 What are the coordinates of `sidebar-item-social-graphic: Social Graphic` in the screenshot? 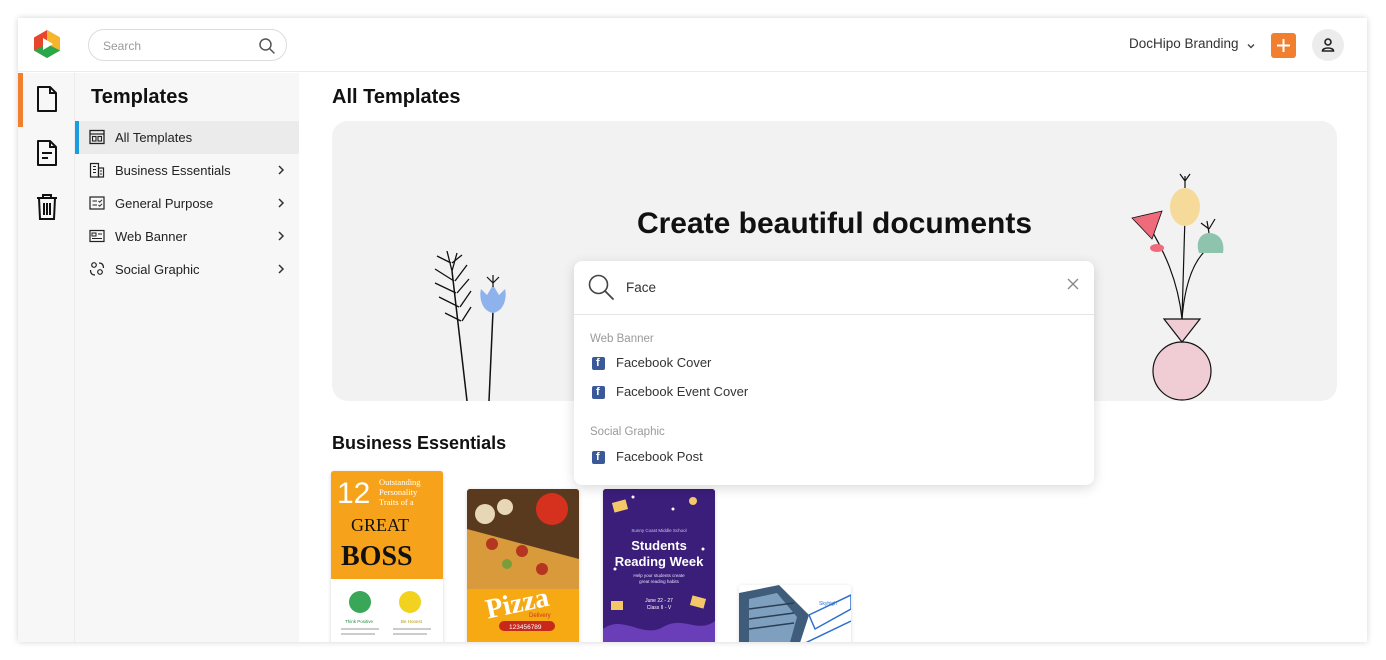 It's located at (187, 269).